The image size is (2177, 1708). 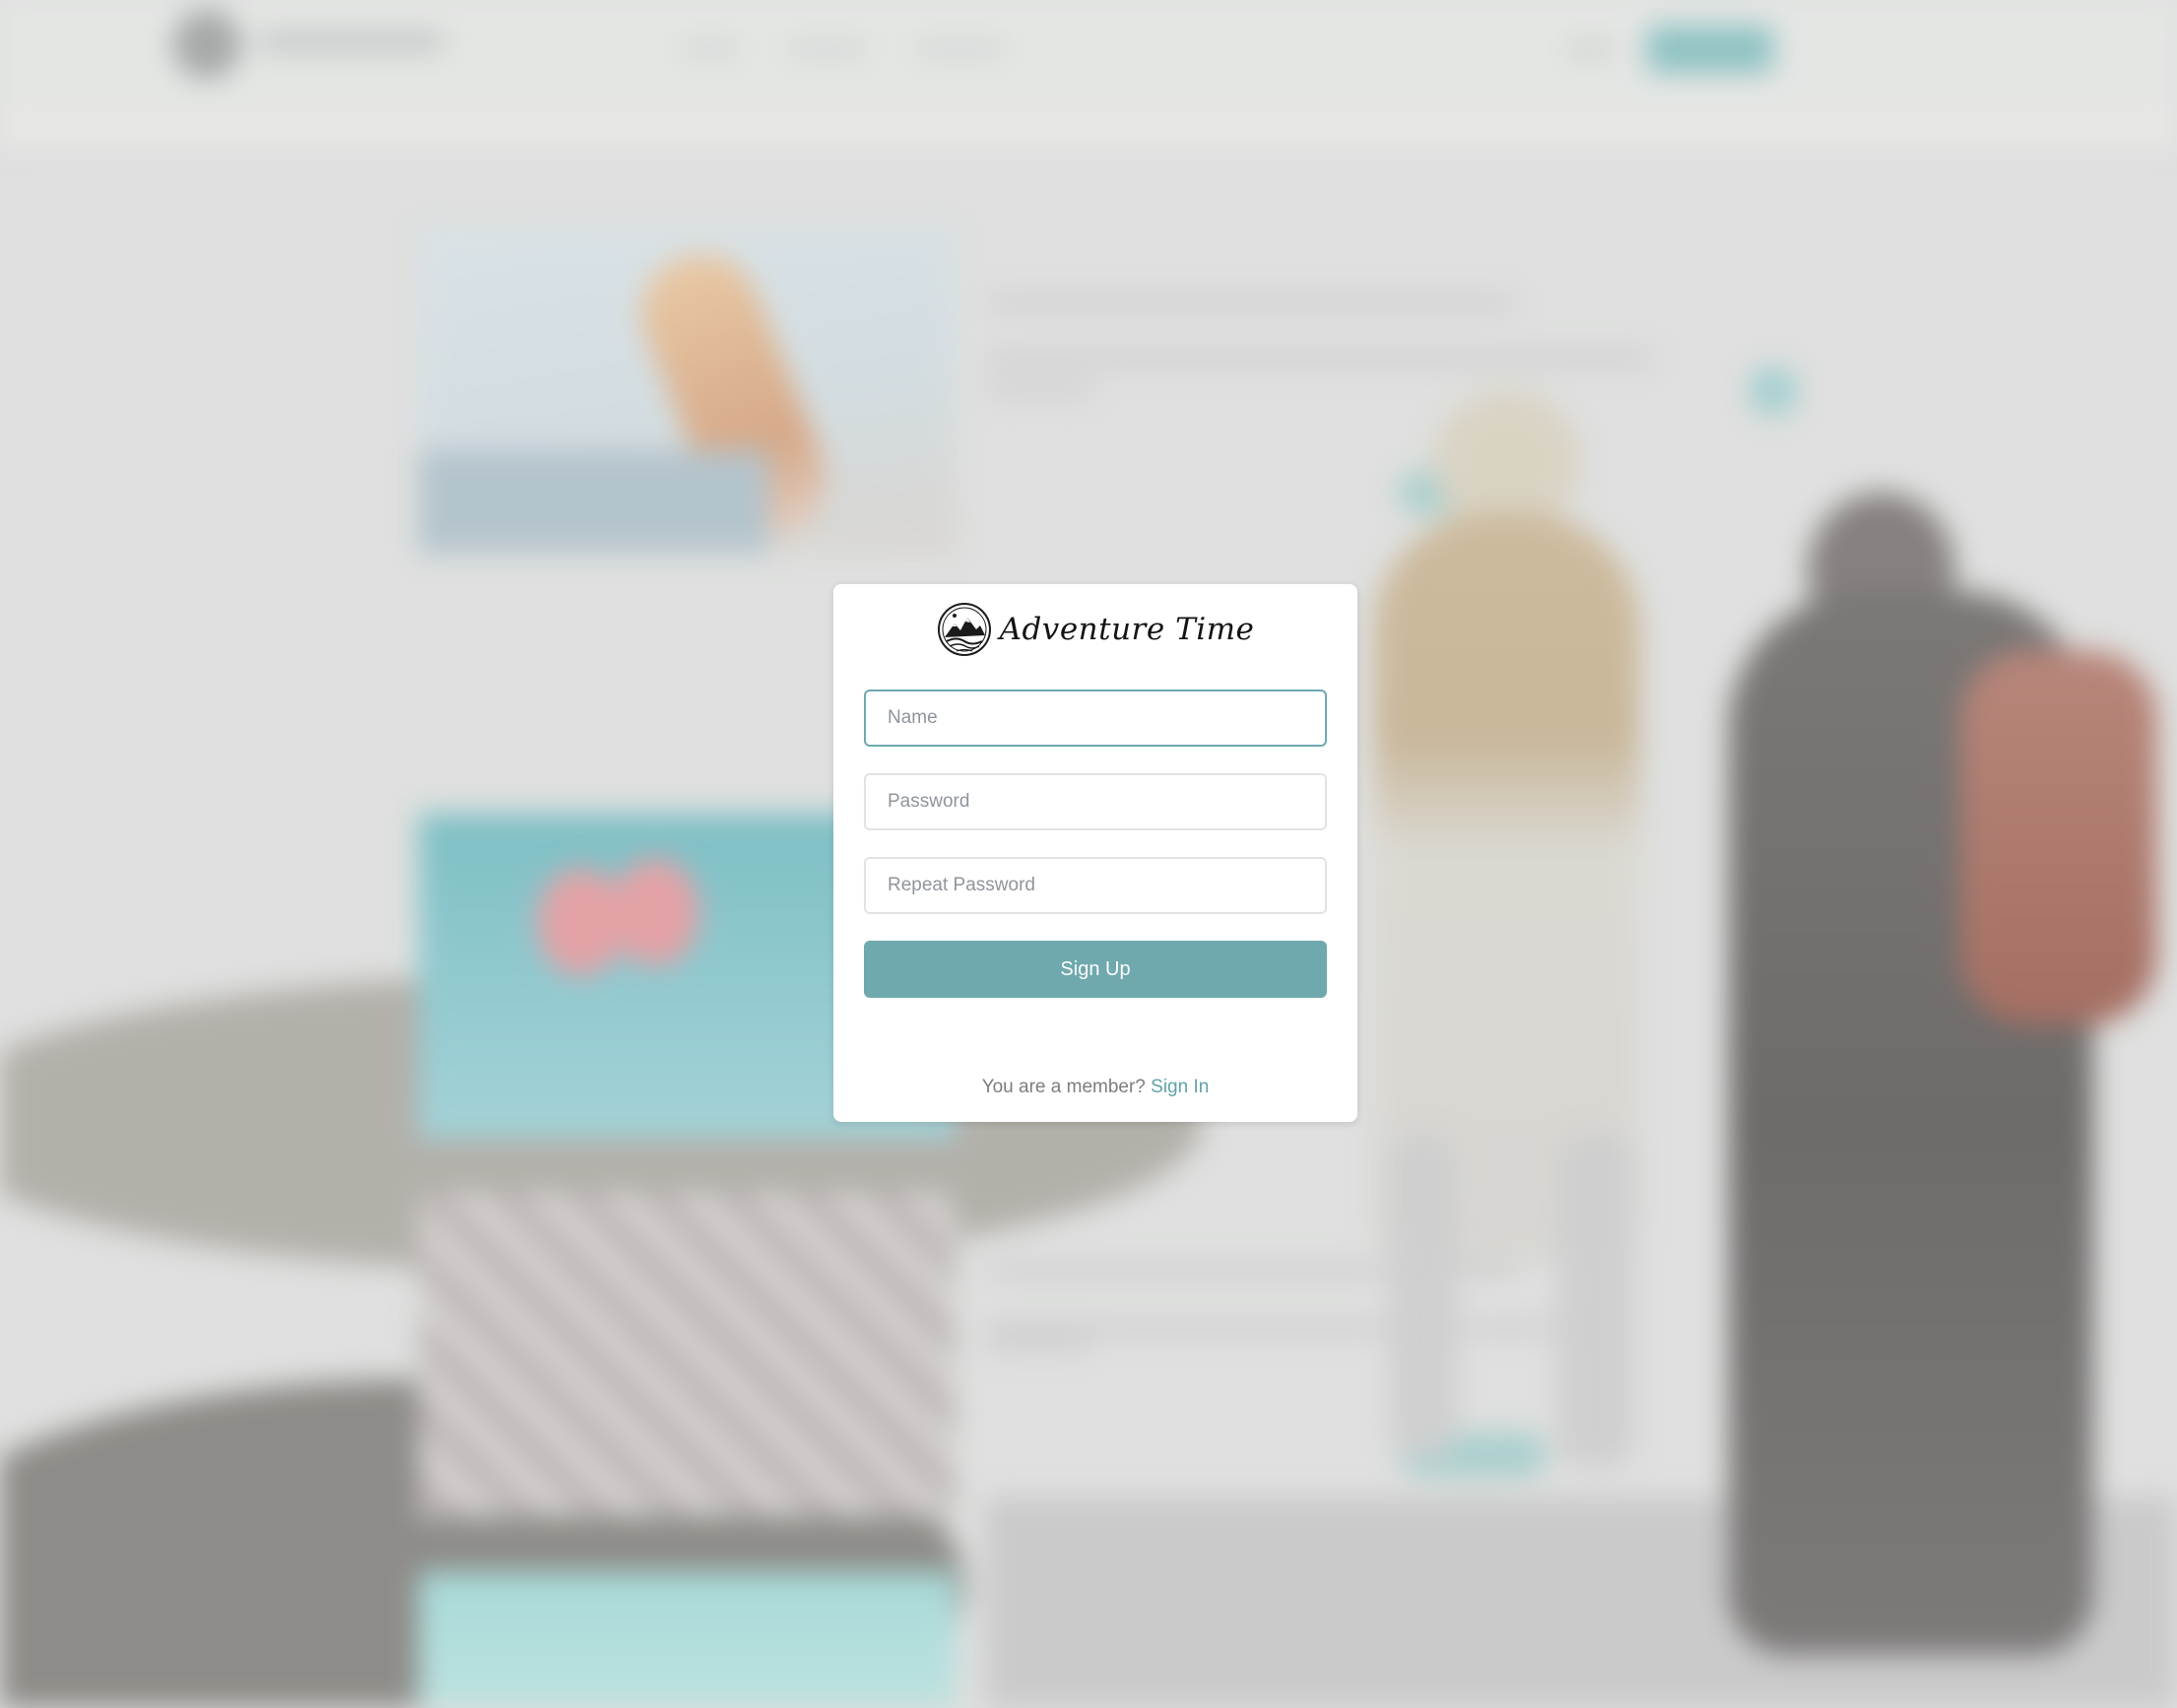 What do you see at coordinates (1063, 1087) in the screenshot?
I see `member-prompt-text: You are a member?` at bounding box center [1063, 1087].